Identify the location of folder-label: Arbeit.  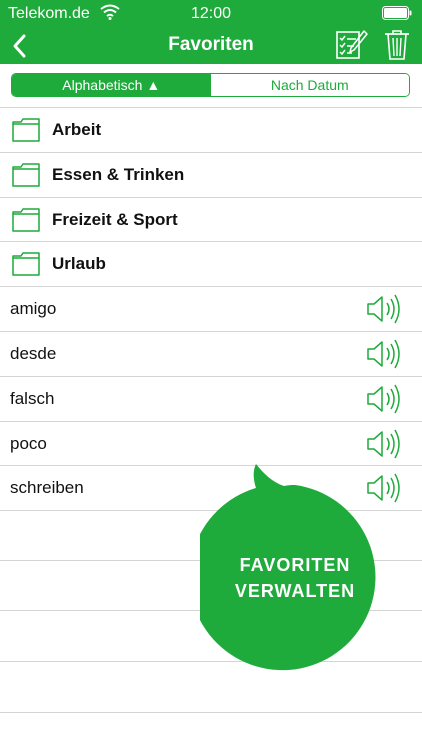
(77, 129).